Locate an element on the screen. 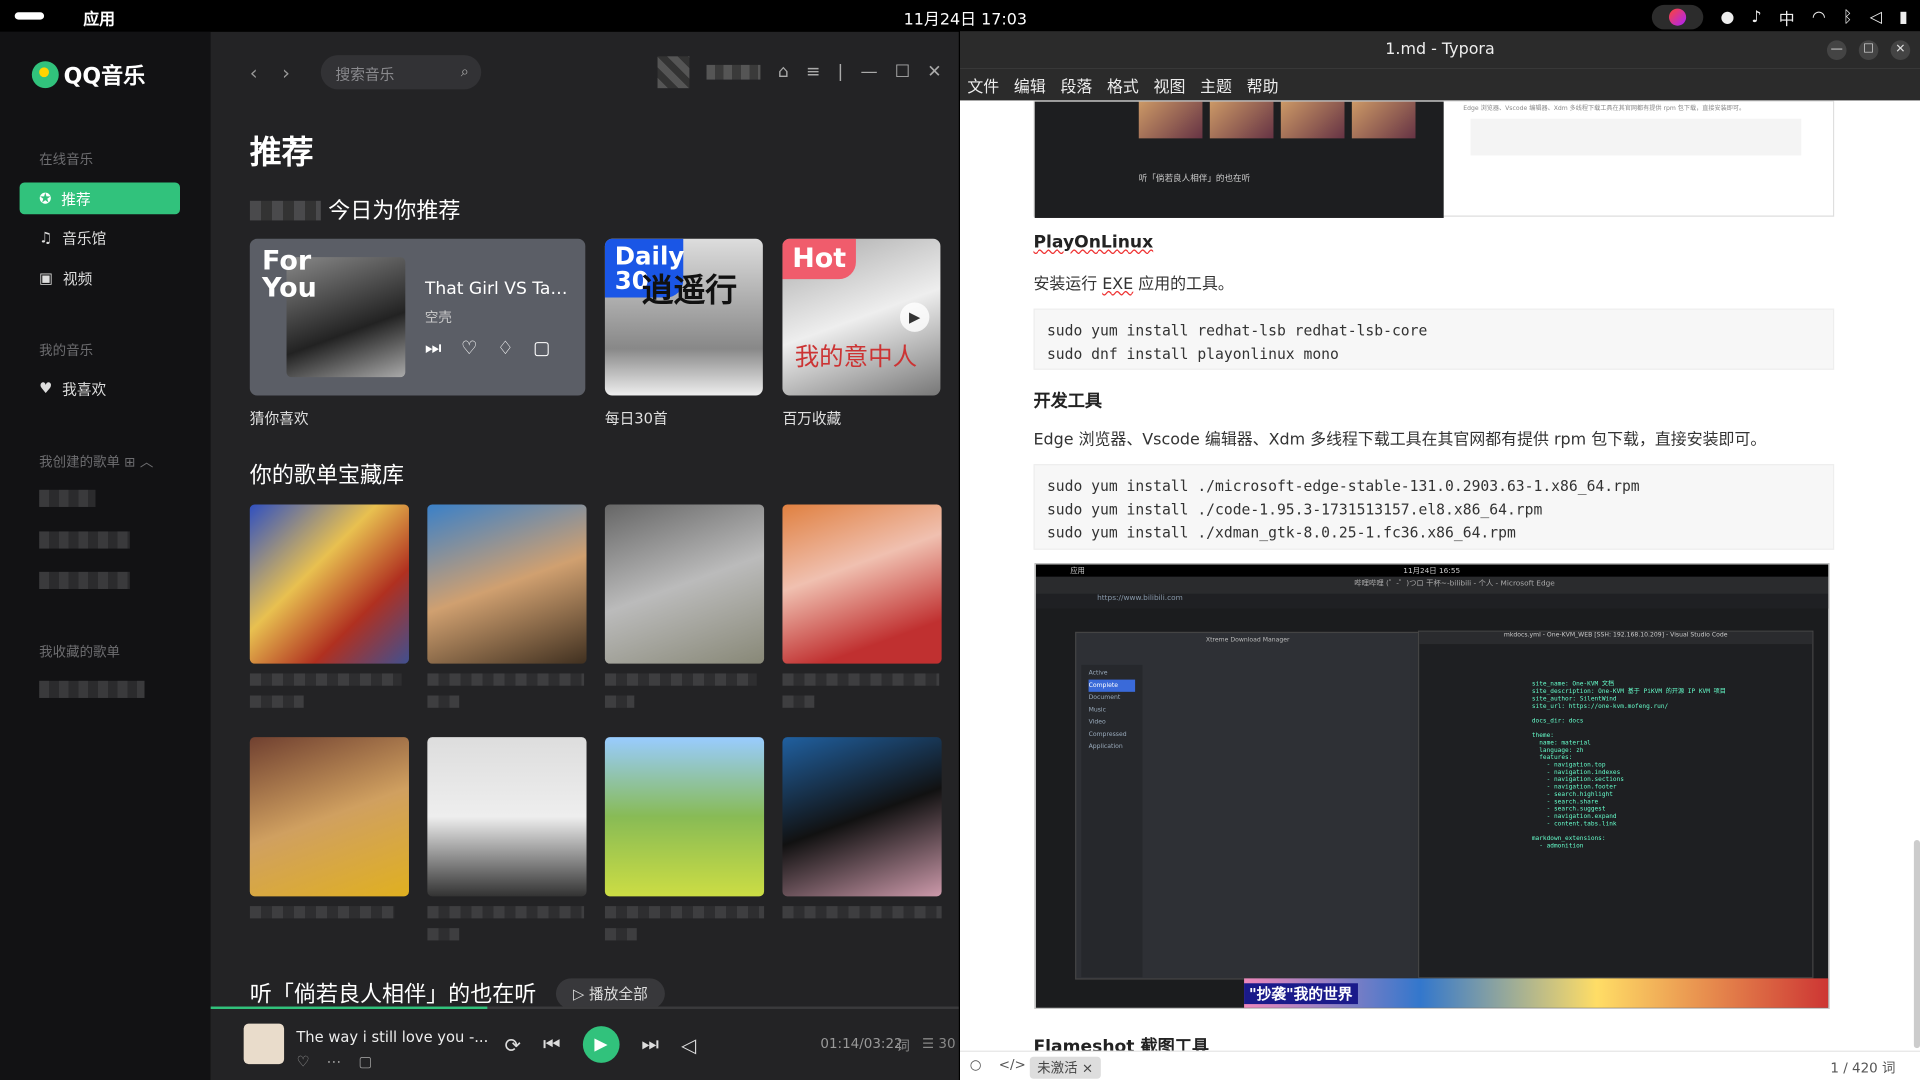 The height and width of the screenshot is (1080, 1920). guess-you-like-card: For You That Girl VS Talki... 空壳 ⏭ ♡ ♢ ▢ is located at coordinates (417, 317).